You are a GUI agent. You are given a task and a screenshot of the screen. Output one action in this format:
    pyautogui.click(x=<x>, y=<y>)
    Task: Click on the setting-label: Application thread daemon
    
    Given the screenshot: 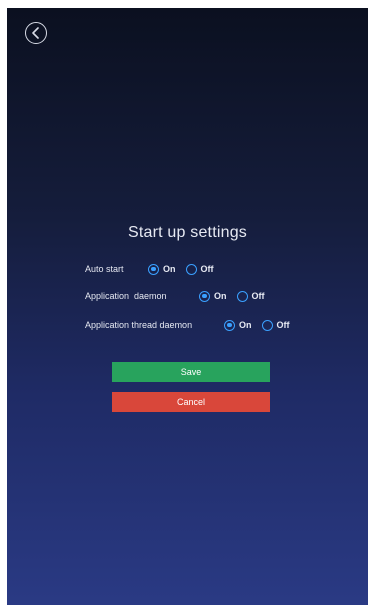 What is the action you would take?
    pyautogui.click(x=139, y=325)
    